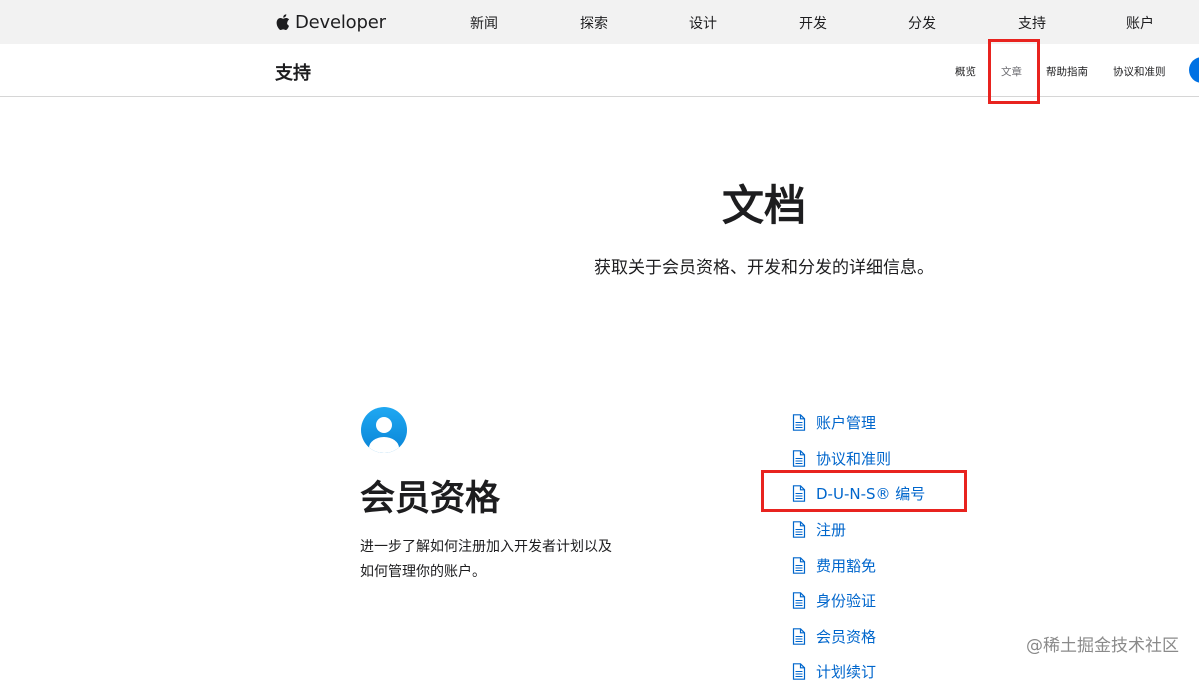  I want to click on local-nav-title: 支持, so click(293, 72).